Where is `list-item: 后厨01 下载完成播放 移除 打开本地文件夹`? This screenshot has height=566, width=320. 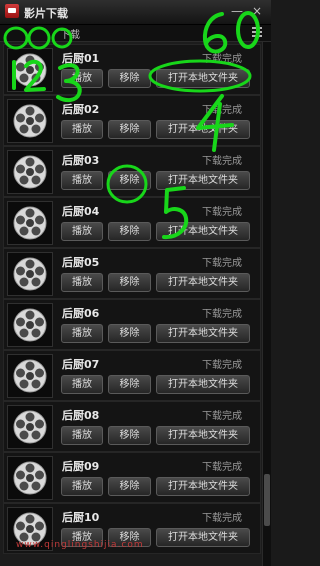
list-item: 后厨01 下载完成播放 移除 打开本地文件夹 is located at coordinates (132, 69).